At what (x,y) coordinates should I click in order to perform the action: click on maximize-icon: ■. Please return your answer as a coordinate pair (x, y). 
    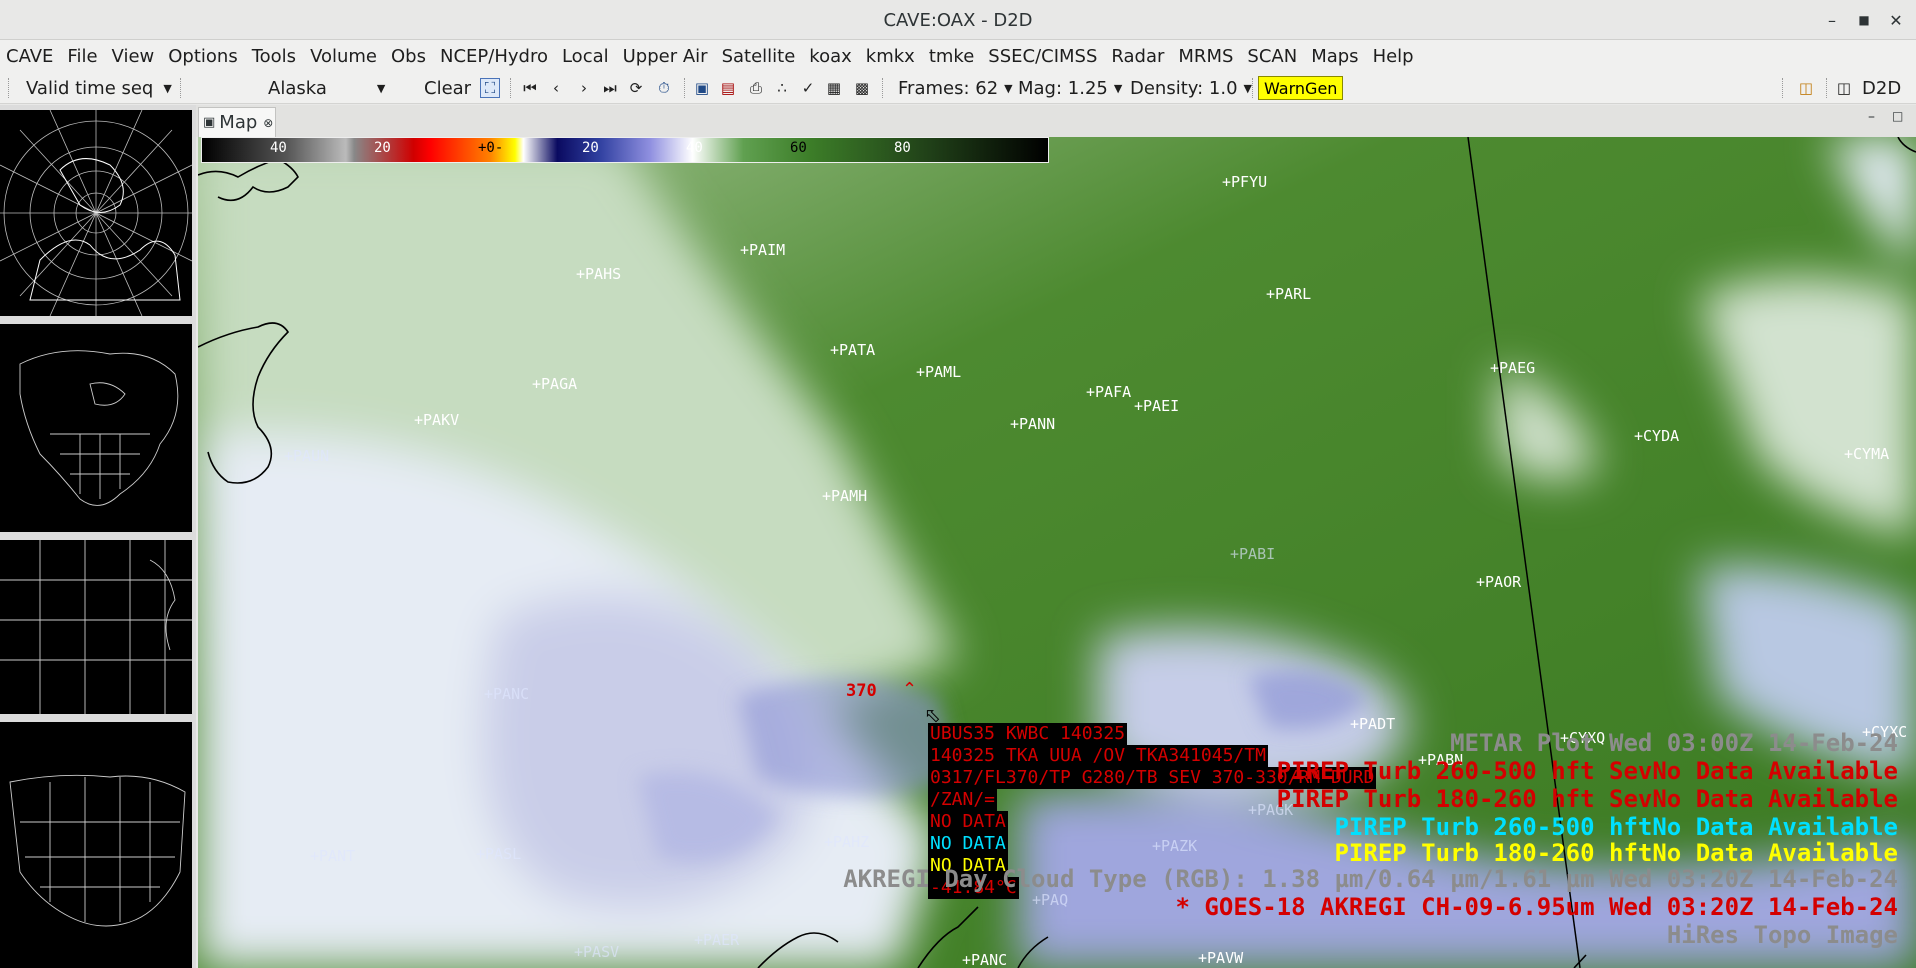
    Looking at the image, I should click on (1864, 20).